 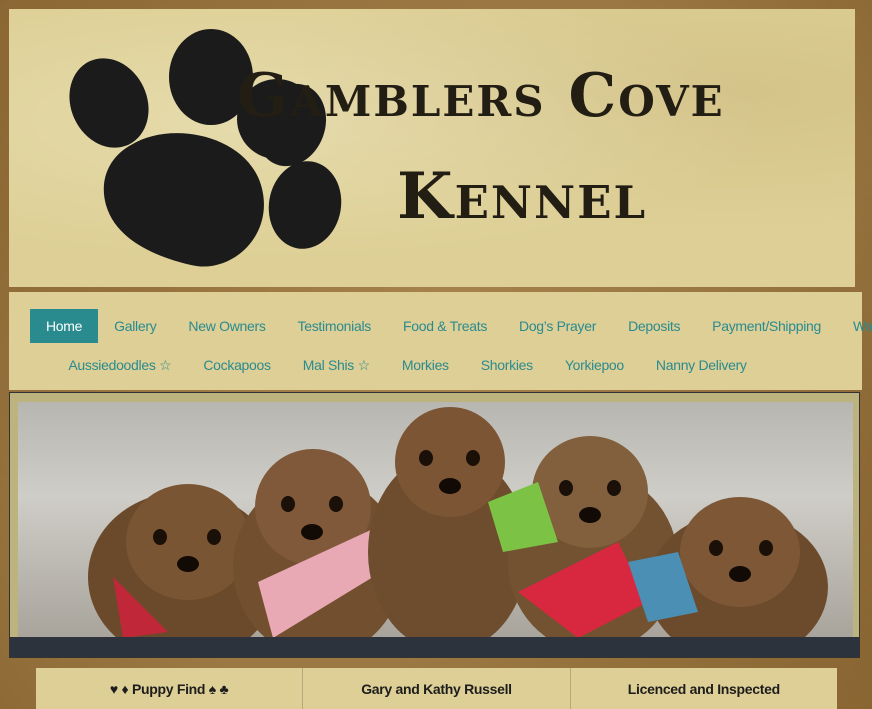 I want to click on nav-item-testimonials: Testimonials, so click(x=334, y=326).